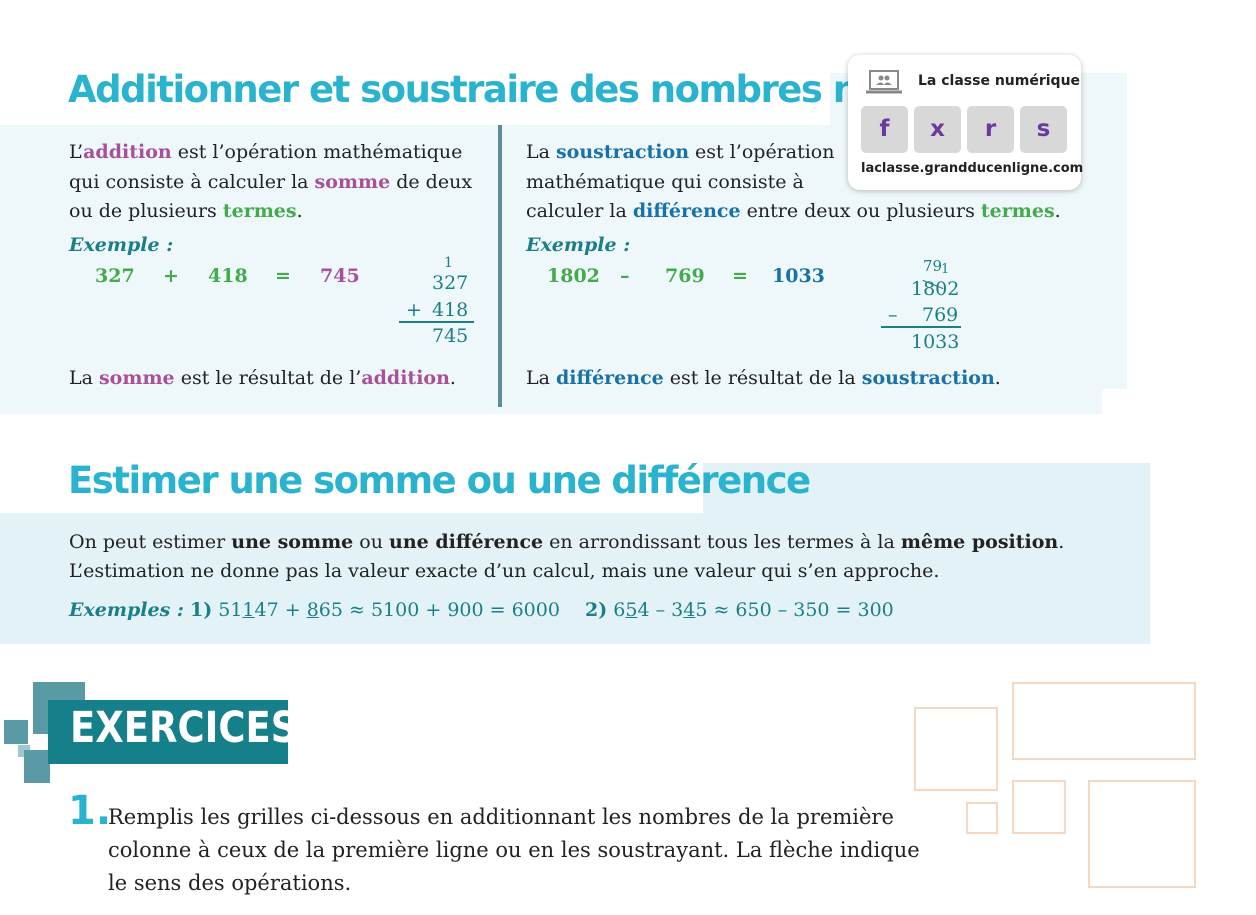 The height and width of the screenshot is (915, 1256). I want to click on subtraction-borrow: 79, so click(933, 266).